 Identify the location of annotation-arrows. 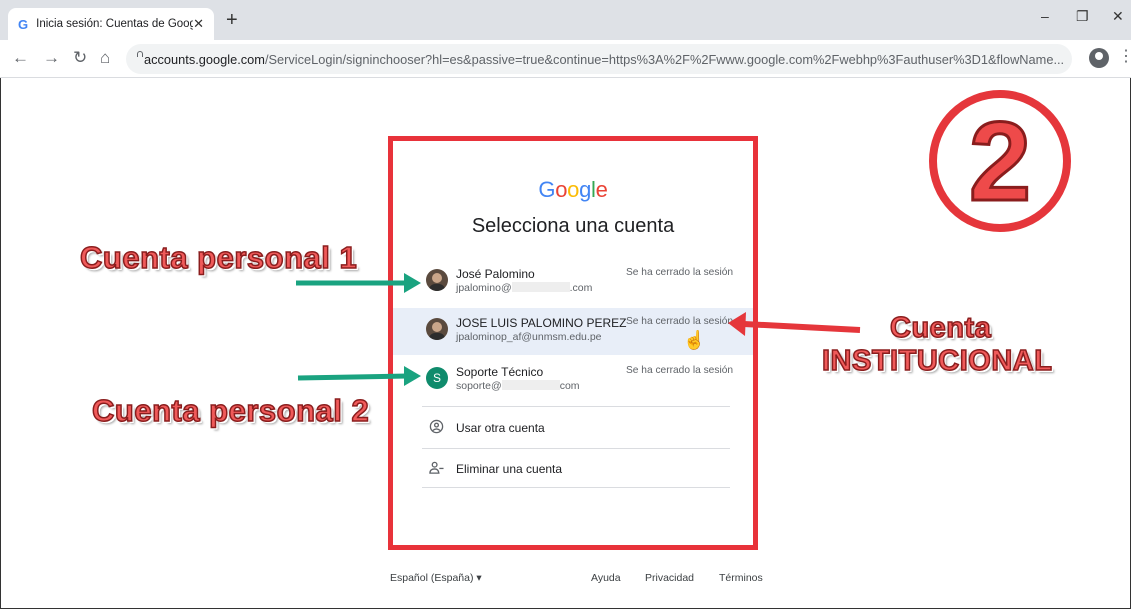
(578, 329).